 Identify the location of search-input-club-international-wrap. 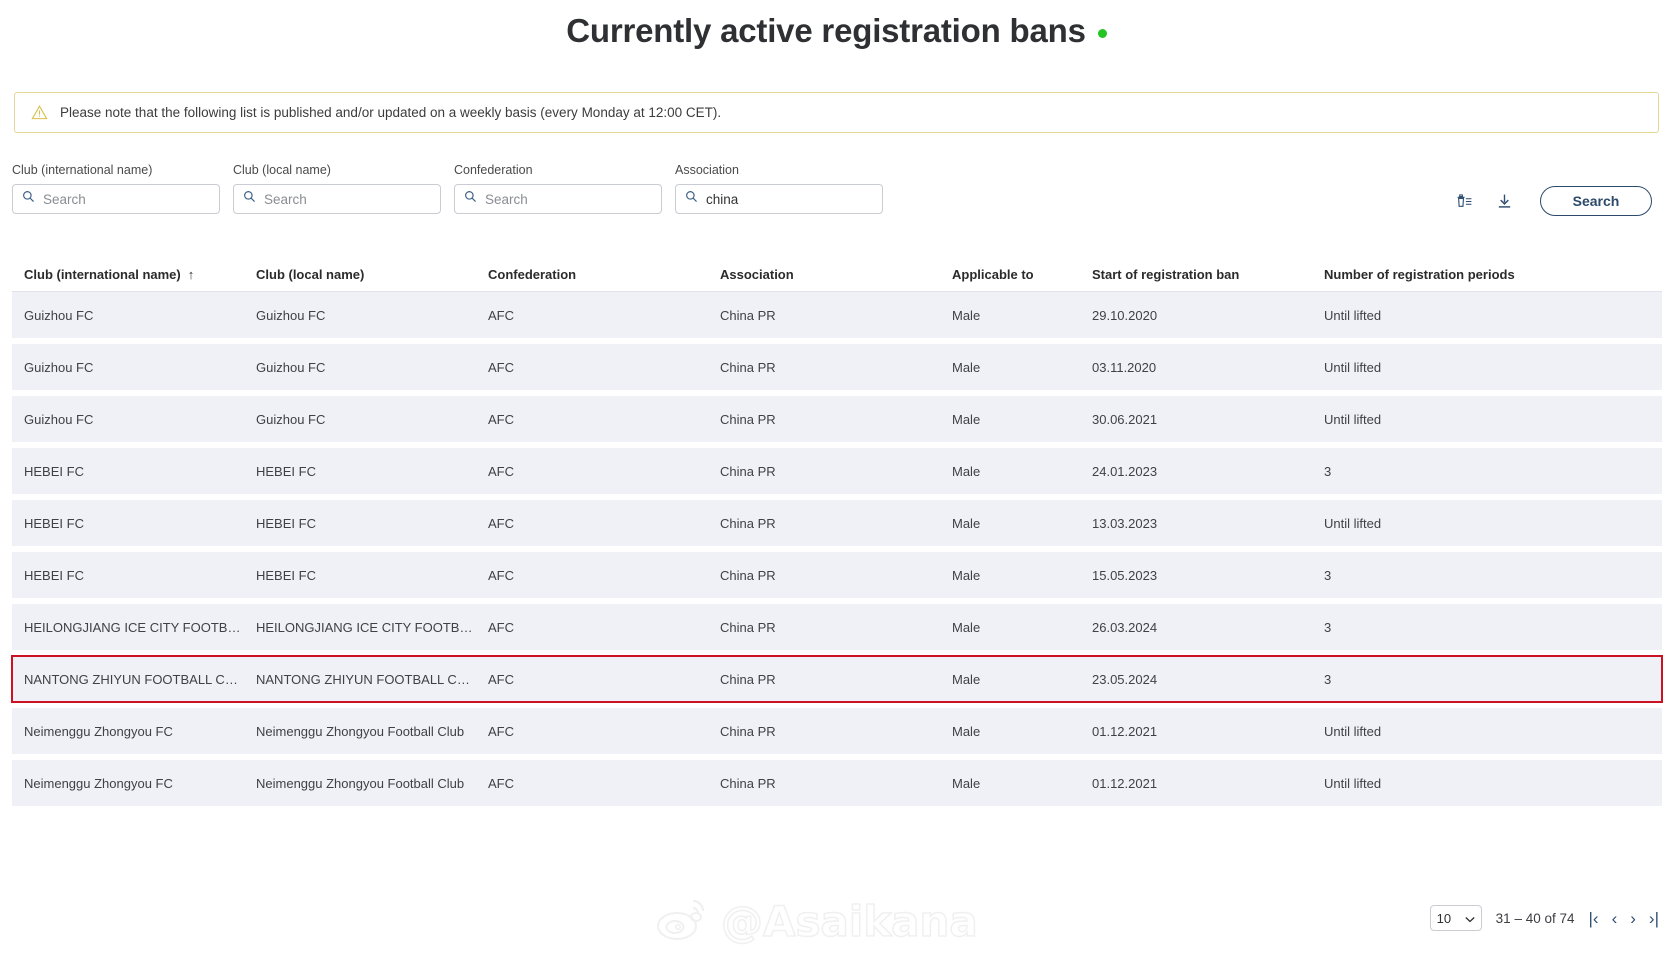
(117, 199).